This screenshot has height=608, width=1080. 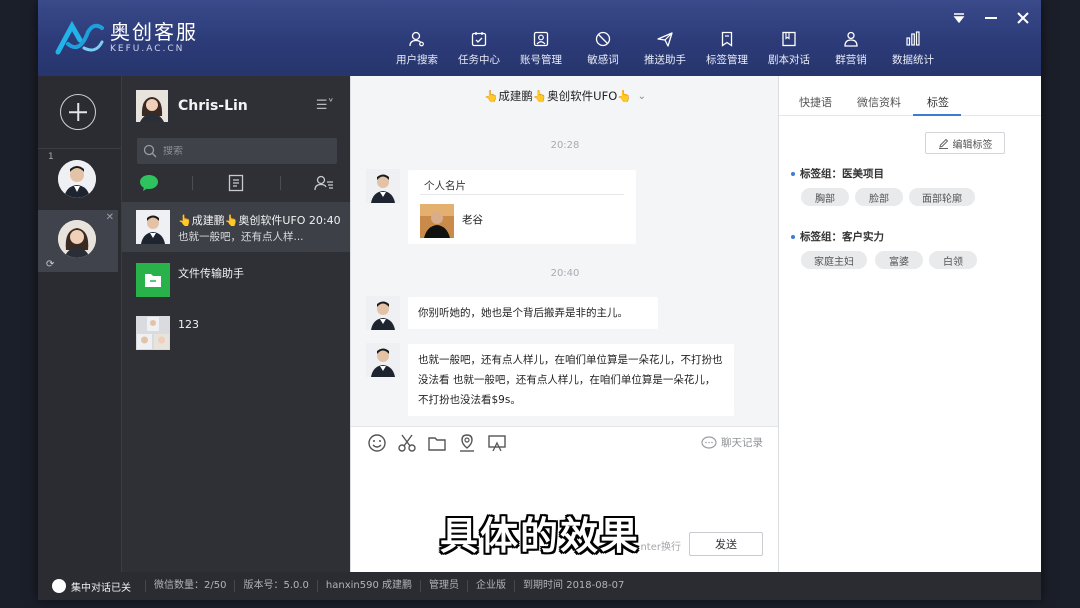 I want to click on rail-account-2: ✕ ⟳, so click(x=78, y=241).